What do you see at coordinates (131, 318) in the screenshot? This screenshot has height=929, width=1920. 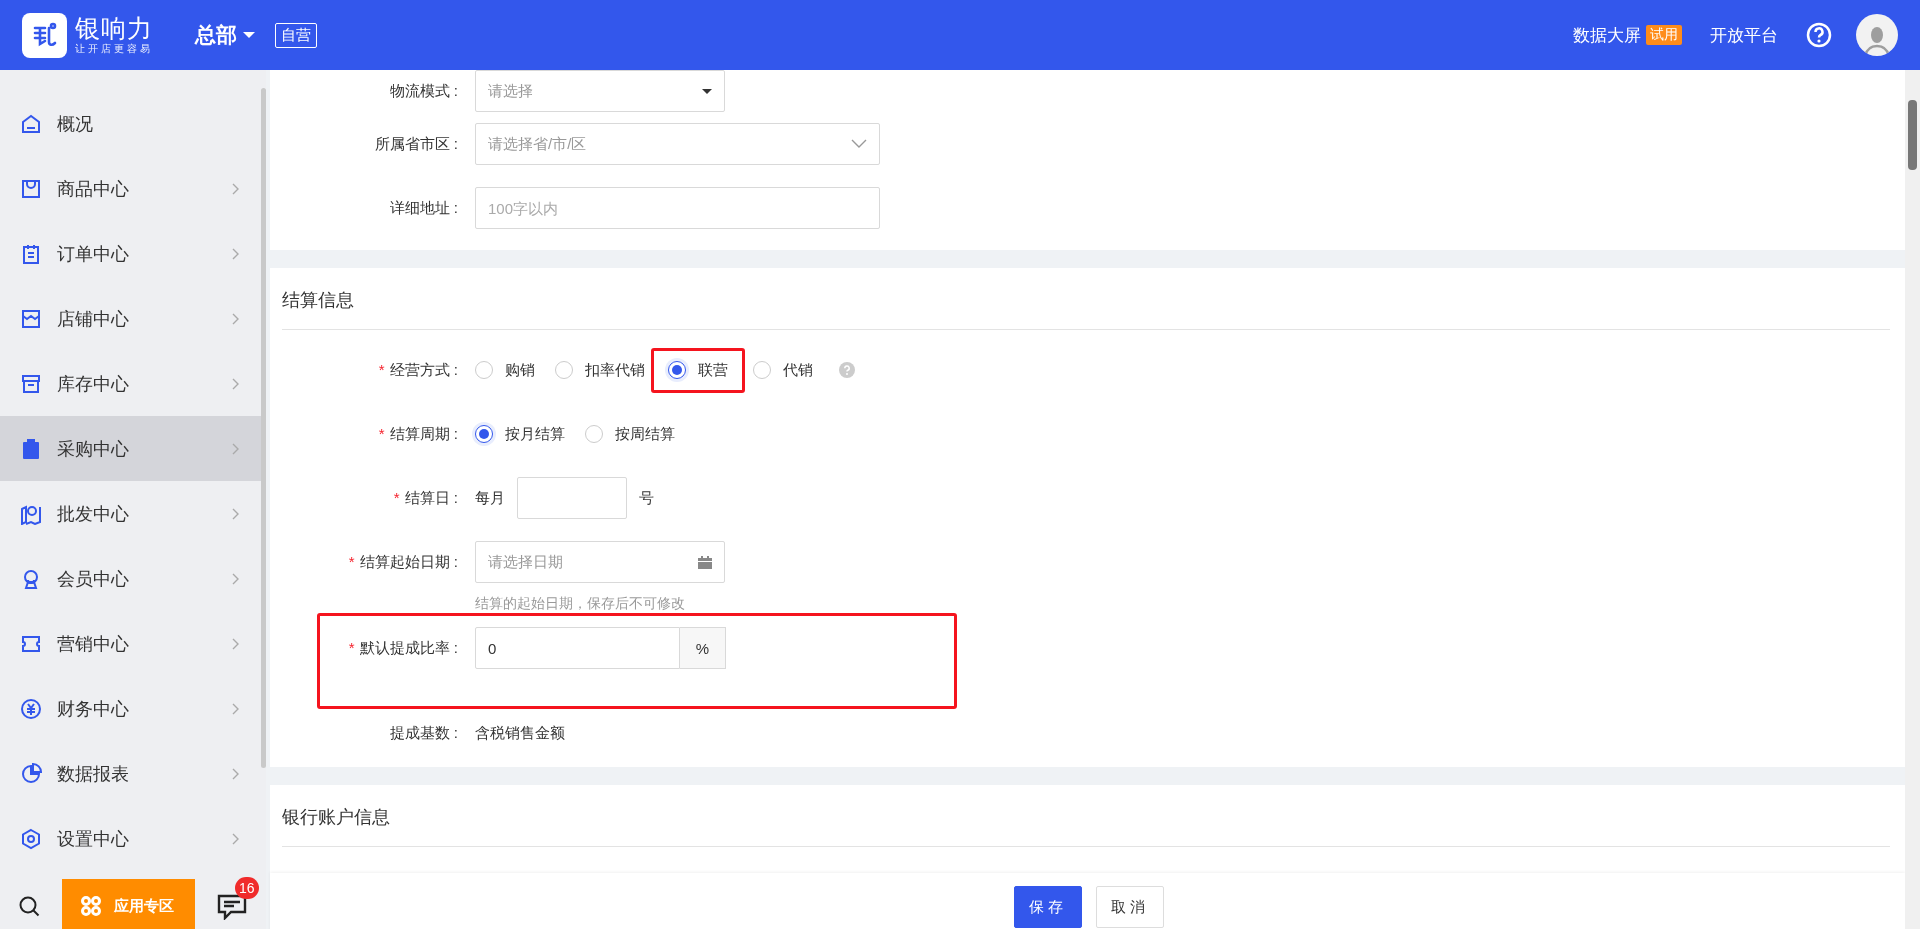 I see `sidebar-item: 店铺中心` at bounding box center [131, 318].